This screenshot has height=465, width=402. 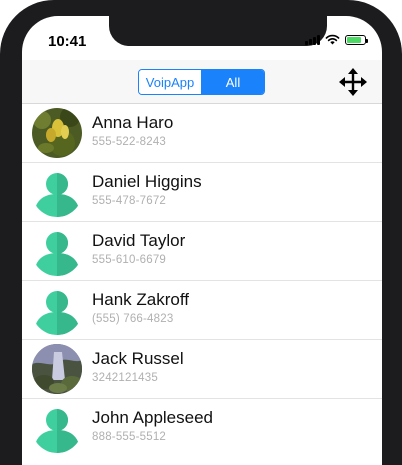 What do you see at coordinates (133, 122) in the screenshot?
I see `contact-name: Anna Haro` at bounding box center [133, 122].